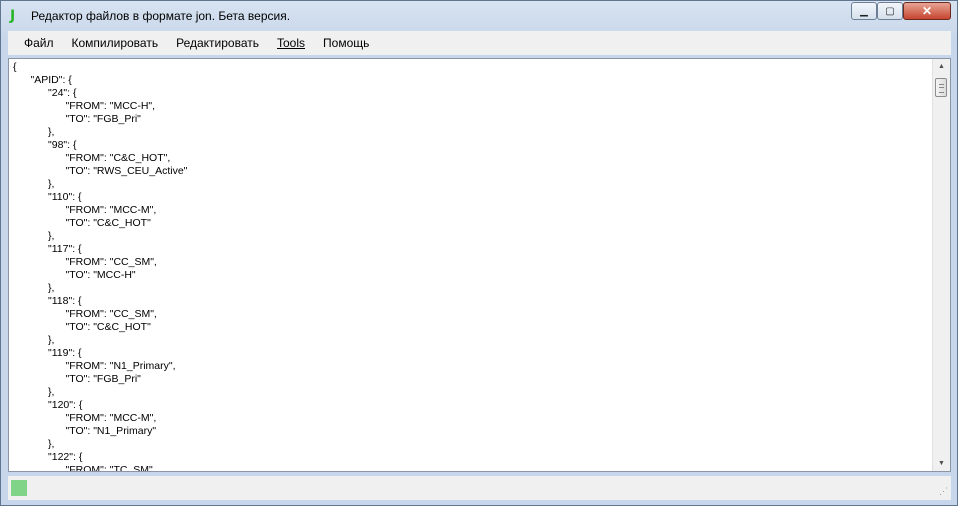 This screenshot has width=958, height=506. What do you see at coordinates (890, 11) in the screenshot?
I see `maximize-button: ▢` at bounding box center [890, 11].